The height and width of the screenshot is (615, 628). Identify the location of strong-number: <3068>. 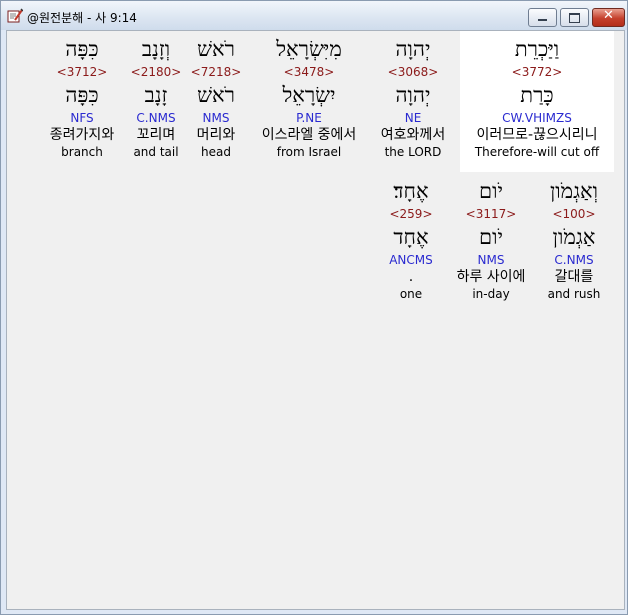
(413, 72).